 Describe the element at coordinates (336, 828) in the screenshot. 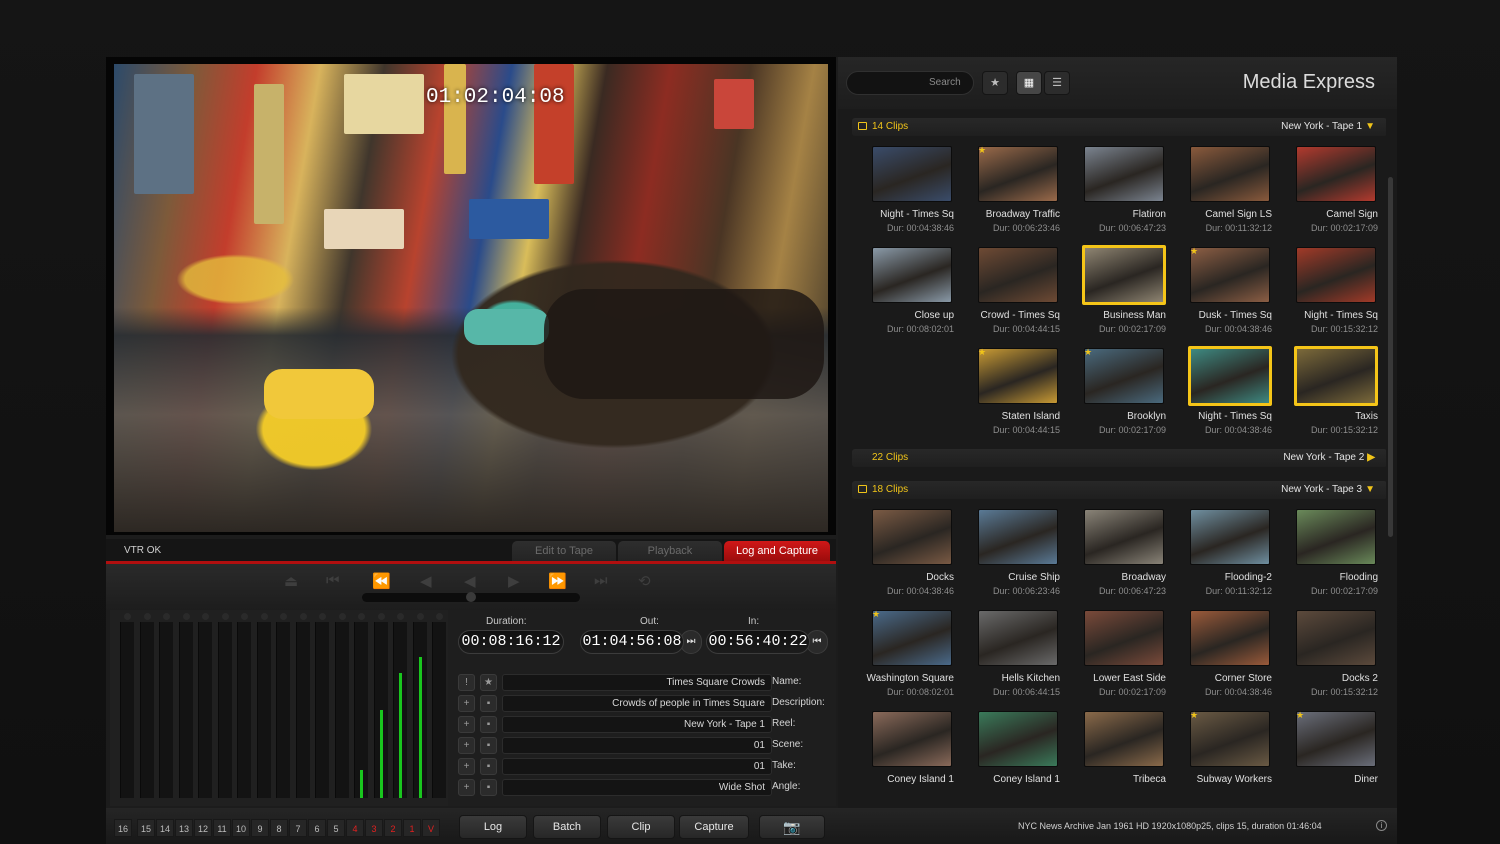

I see `audio-channel-5: 5` at that location.